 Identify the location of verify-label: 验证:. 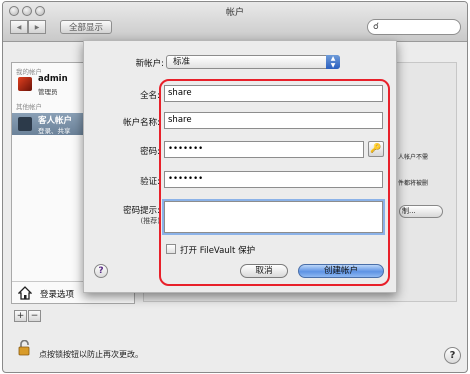
(150, 182).